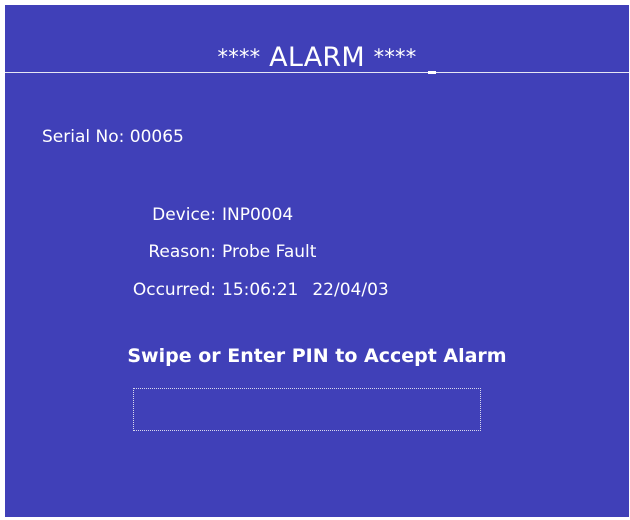 Image resolution: width=630 pixels, height=520 pixels. What do you see at coordinates (269, 252) in the screenshot?
I see `reason-value: Probe Fault` at bounding box center [269, 252].